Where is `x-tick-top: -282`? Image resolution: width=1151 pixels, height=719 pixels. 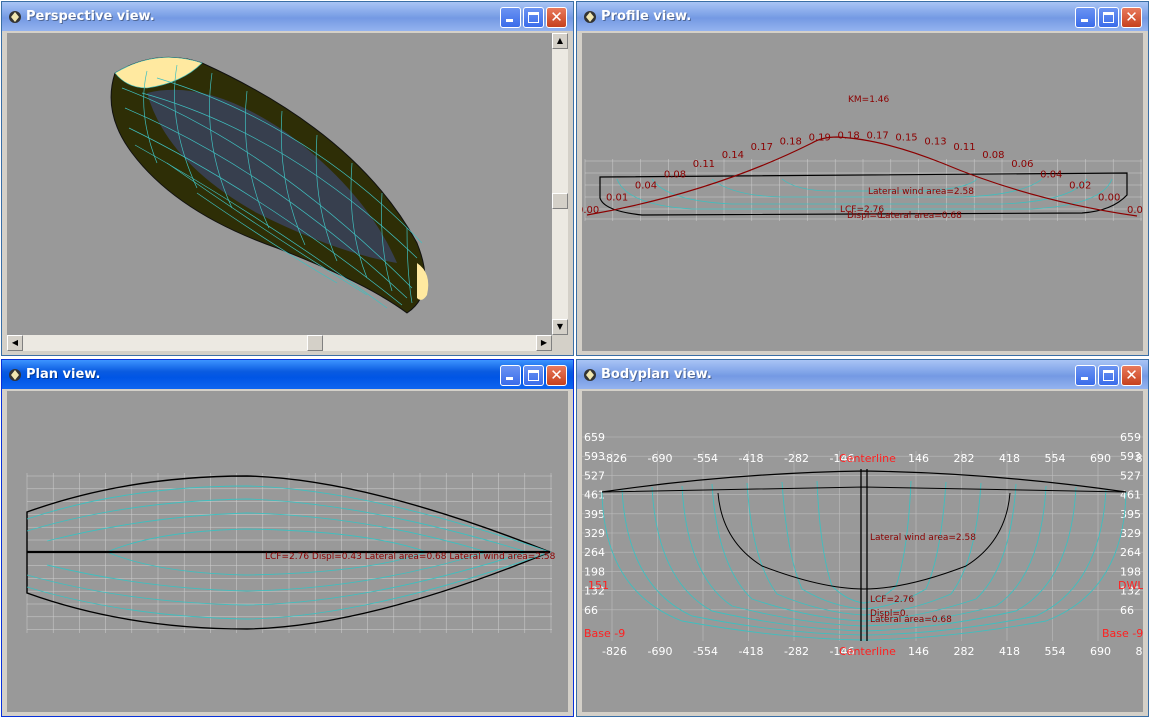
x-tick-top: -282 is located at coordinates (796, 458).